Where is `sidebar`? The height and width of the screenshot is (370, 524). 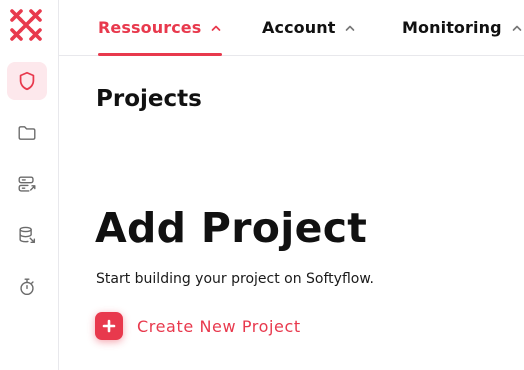
sidebar is located at coordinates (29, 185).